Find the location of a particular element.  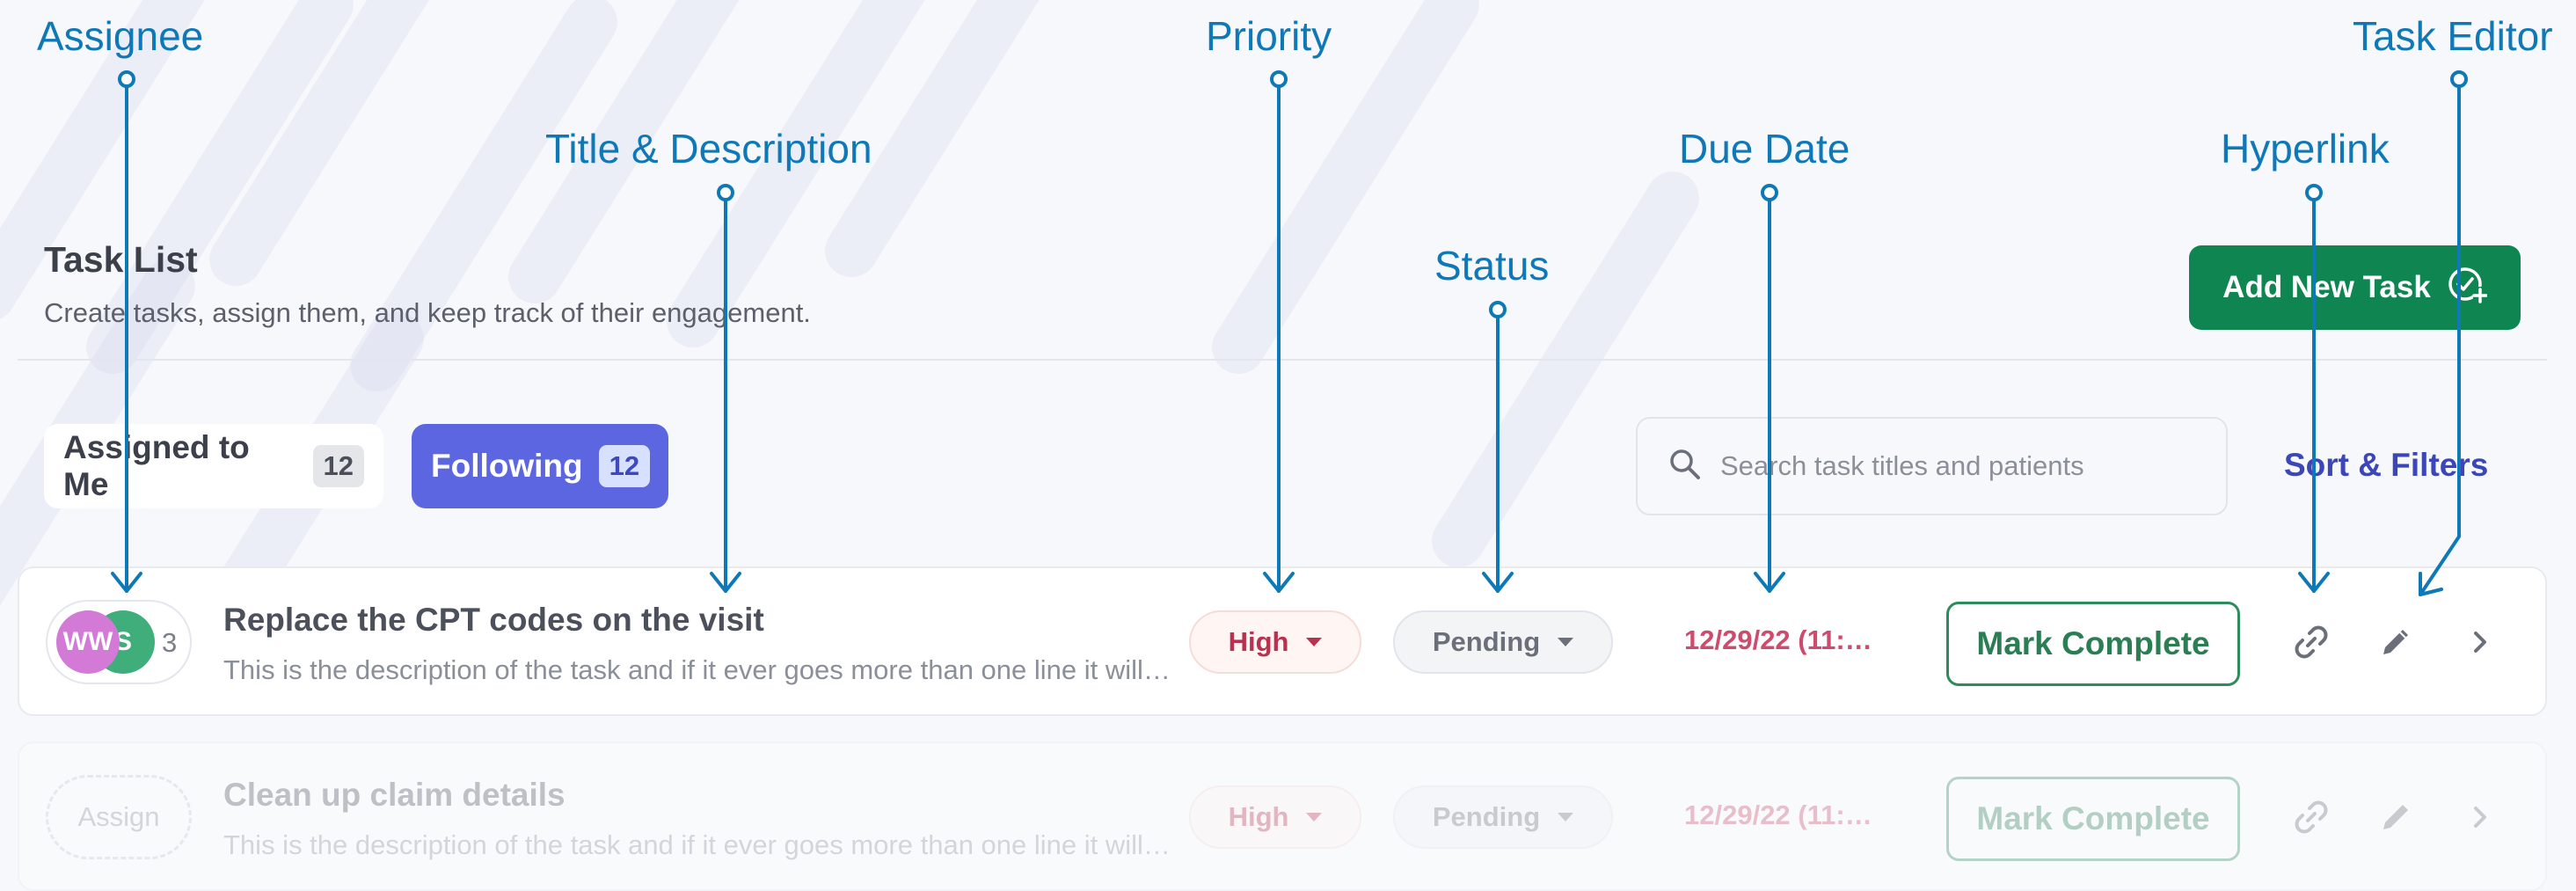

avatar: WW is located at coordinates (88, 642).